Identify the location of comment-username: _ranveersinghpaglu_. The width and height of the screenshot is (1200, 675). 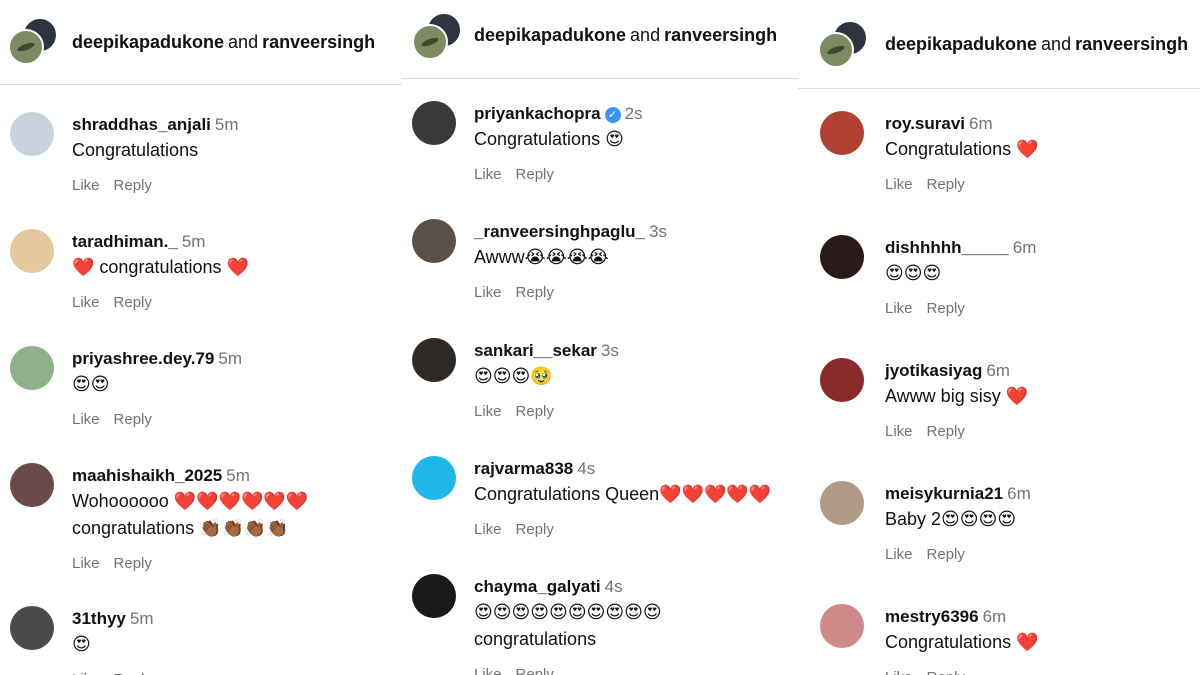
(559, 231).